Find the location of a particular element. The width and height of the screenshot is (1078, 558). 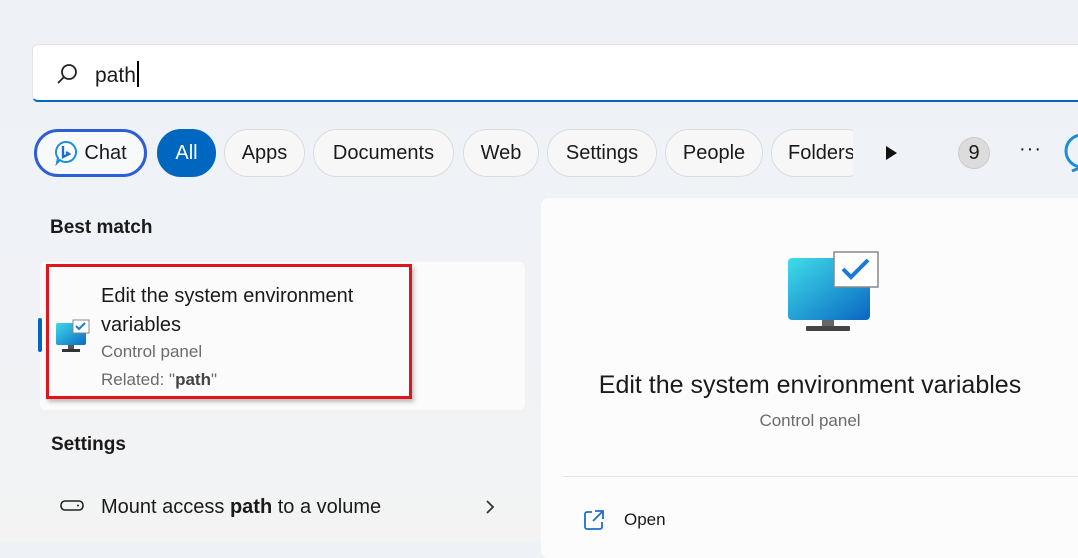

result-related: Related: "path" is located at coordinates (159, 379).